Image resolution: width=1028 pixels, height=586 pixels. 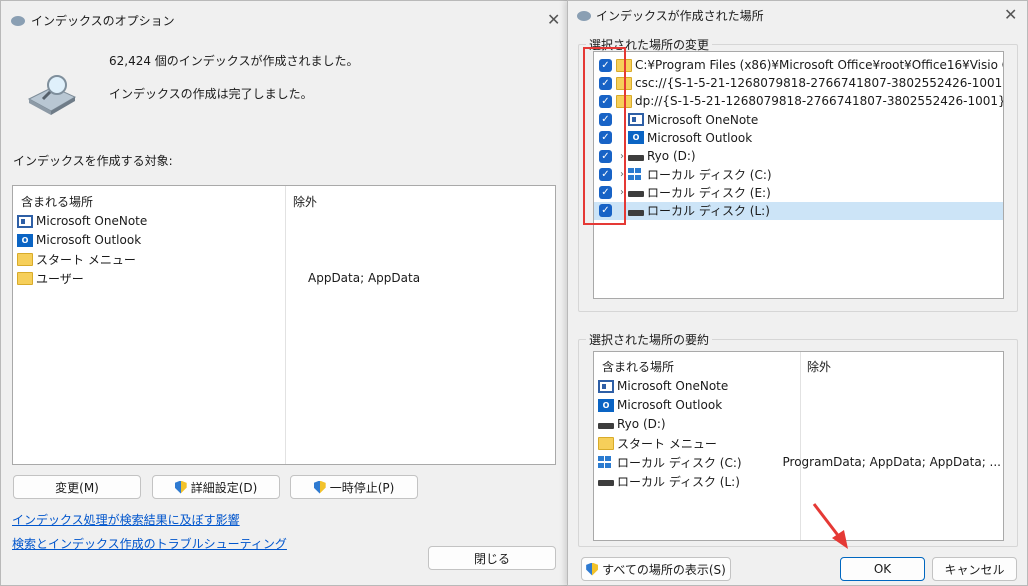 I want to click on location-exclude: AppData; AppData, so click(x=364, y=278).